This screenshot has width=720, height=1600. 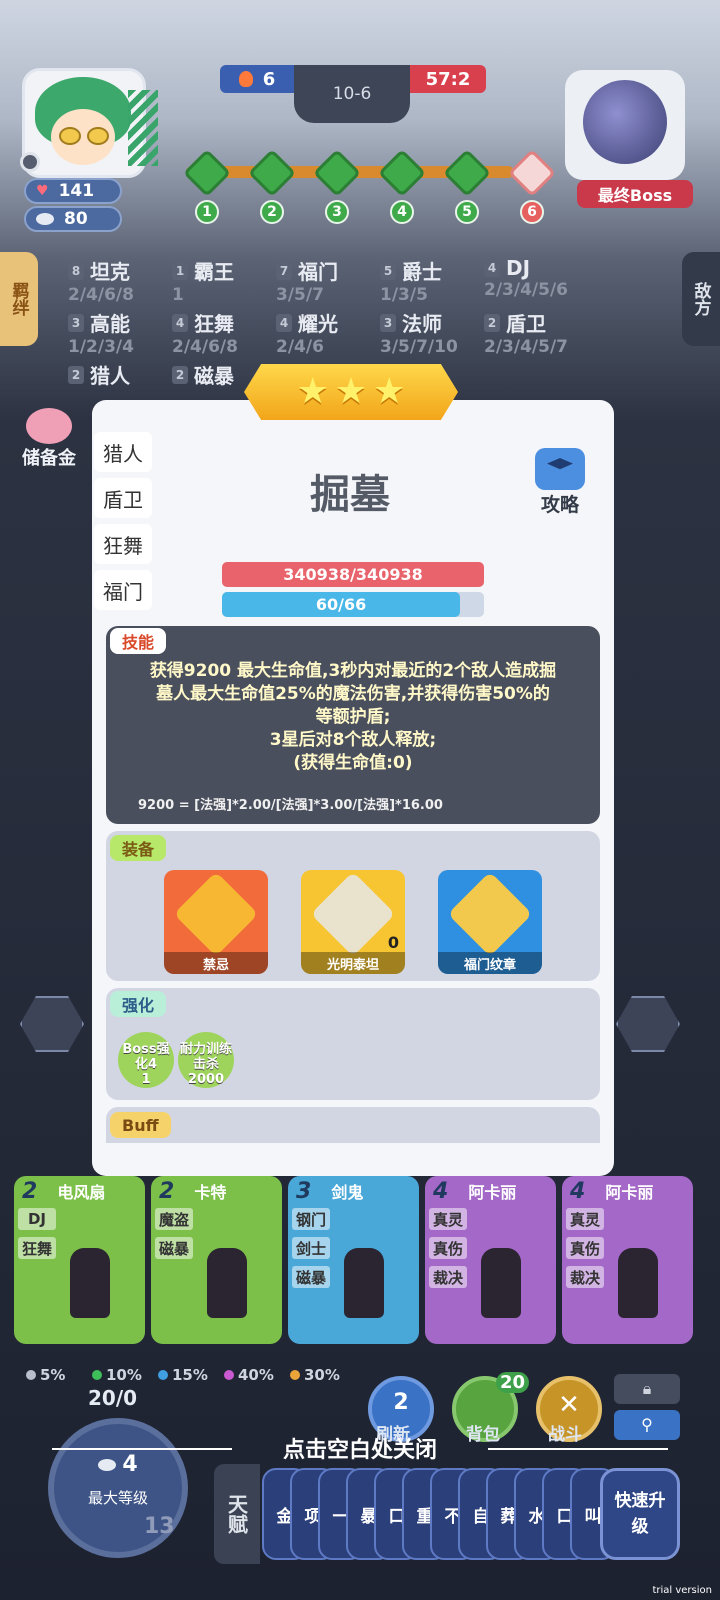 I want to click on trait-item: 3 法师 3/5/7/10, so click(x=440, y=332).